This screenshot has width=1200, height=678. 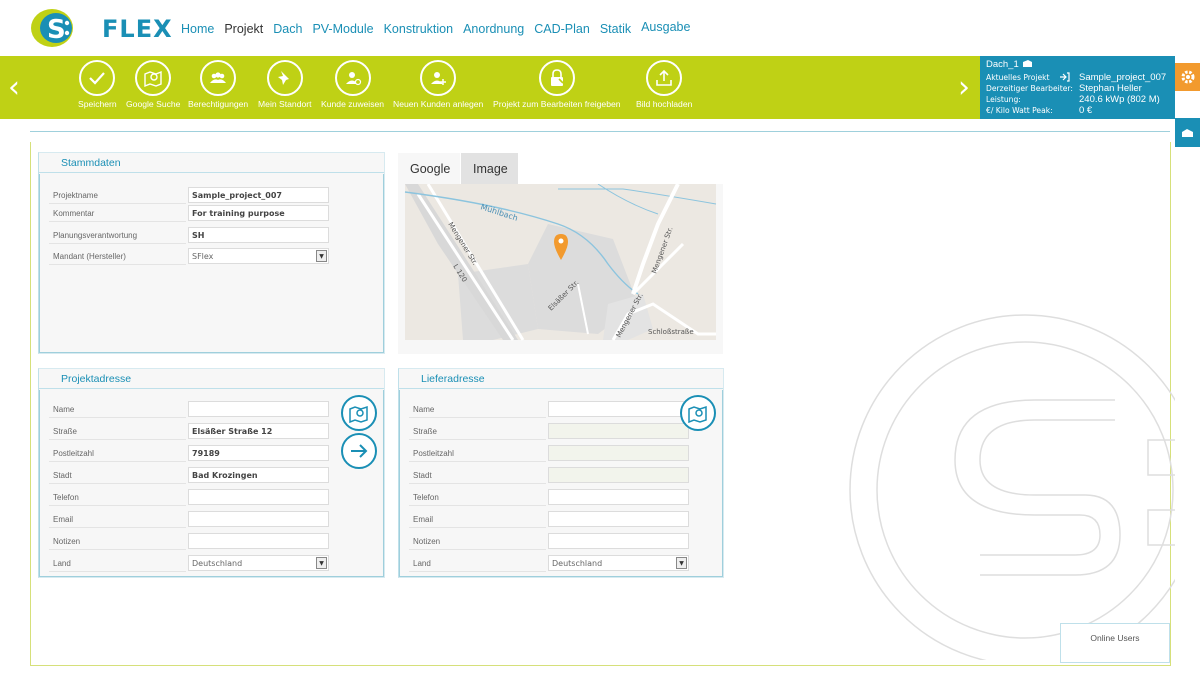 I want to click on release-project-button: Projekt zum Bearbeiten freigeben, so click(x=557, y=84).